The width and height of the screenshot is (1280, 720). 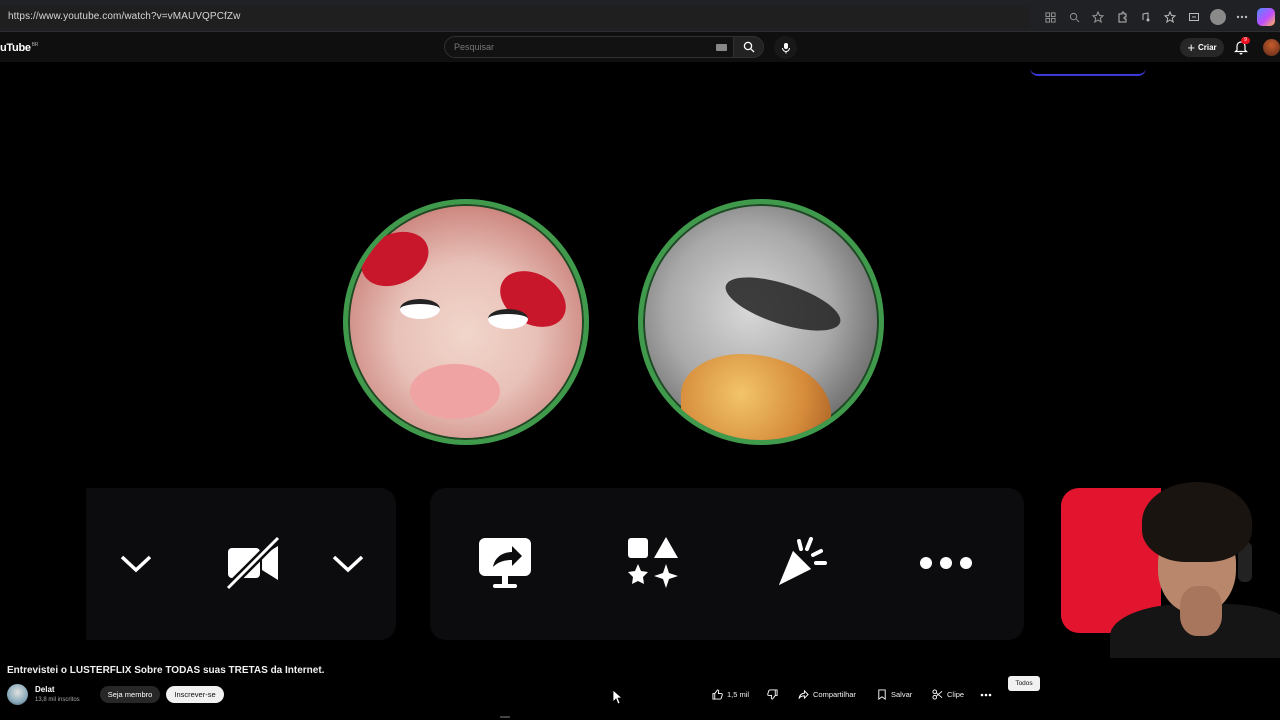 I want to click on search-input: Pesquisar, so click(x=589, y=47).